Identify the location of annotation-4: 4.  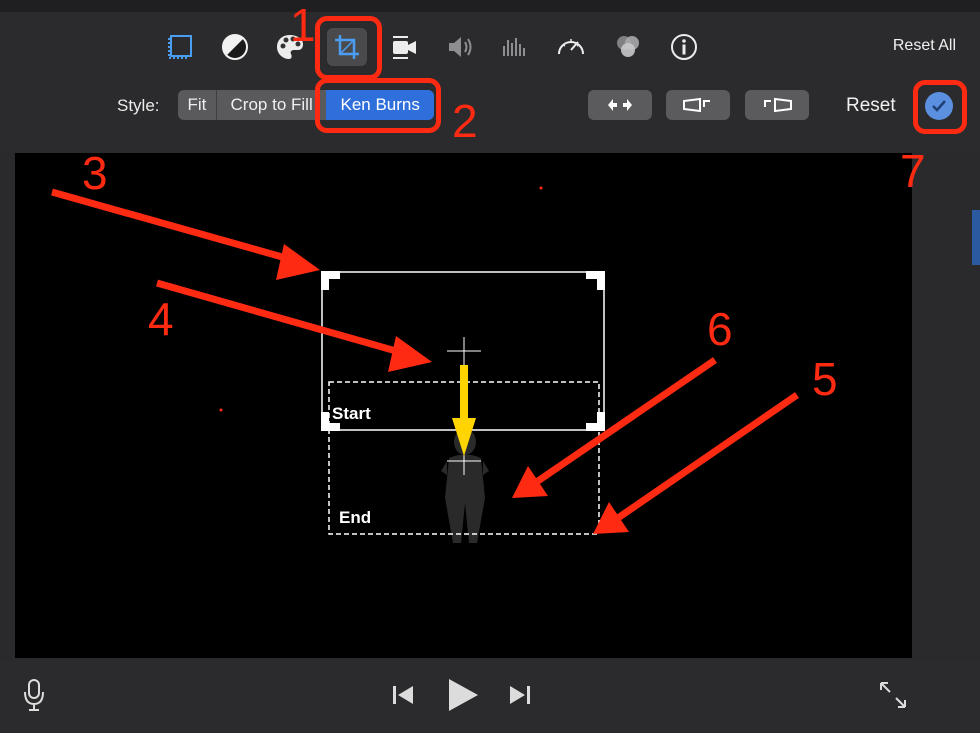
(161, 319).